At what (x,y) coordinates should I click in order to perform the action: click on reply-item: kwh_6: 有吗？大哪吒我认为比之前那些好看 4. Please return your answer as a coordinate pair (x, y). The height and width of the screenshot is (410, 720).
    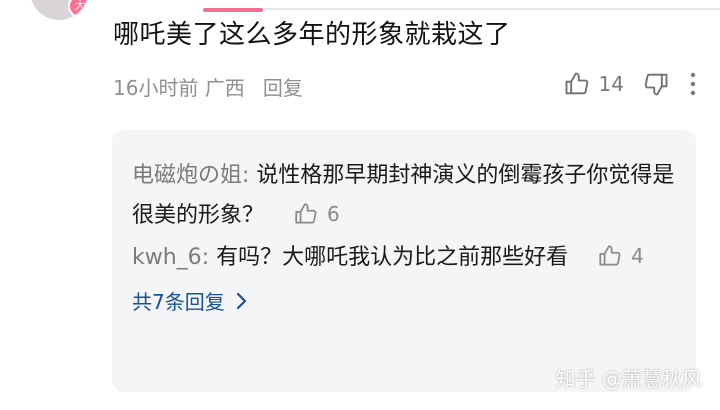
    Looking at the image, I should click on (404, 258).